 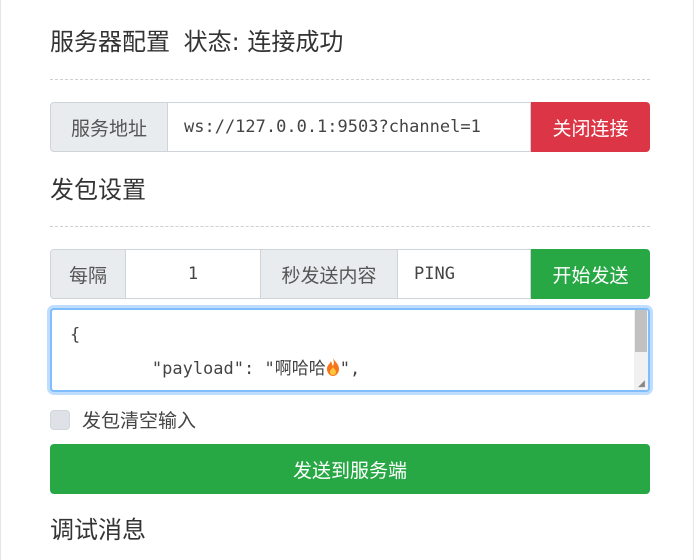 What do you see at coordinates (590, 274) in the screenshot?
I see `start-sending-button: 开始发送` at bounding box center [590, 274].